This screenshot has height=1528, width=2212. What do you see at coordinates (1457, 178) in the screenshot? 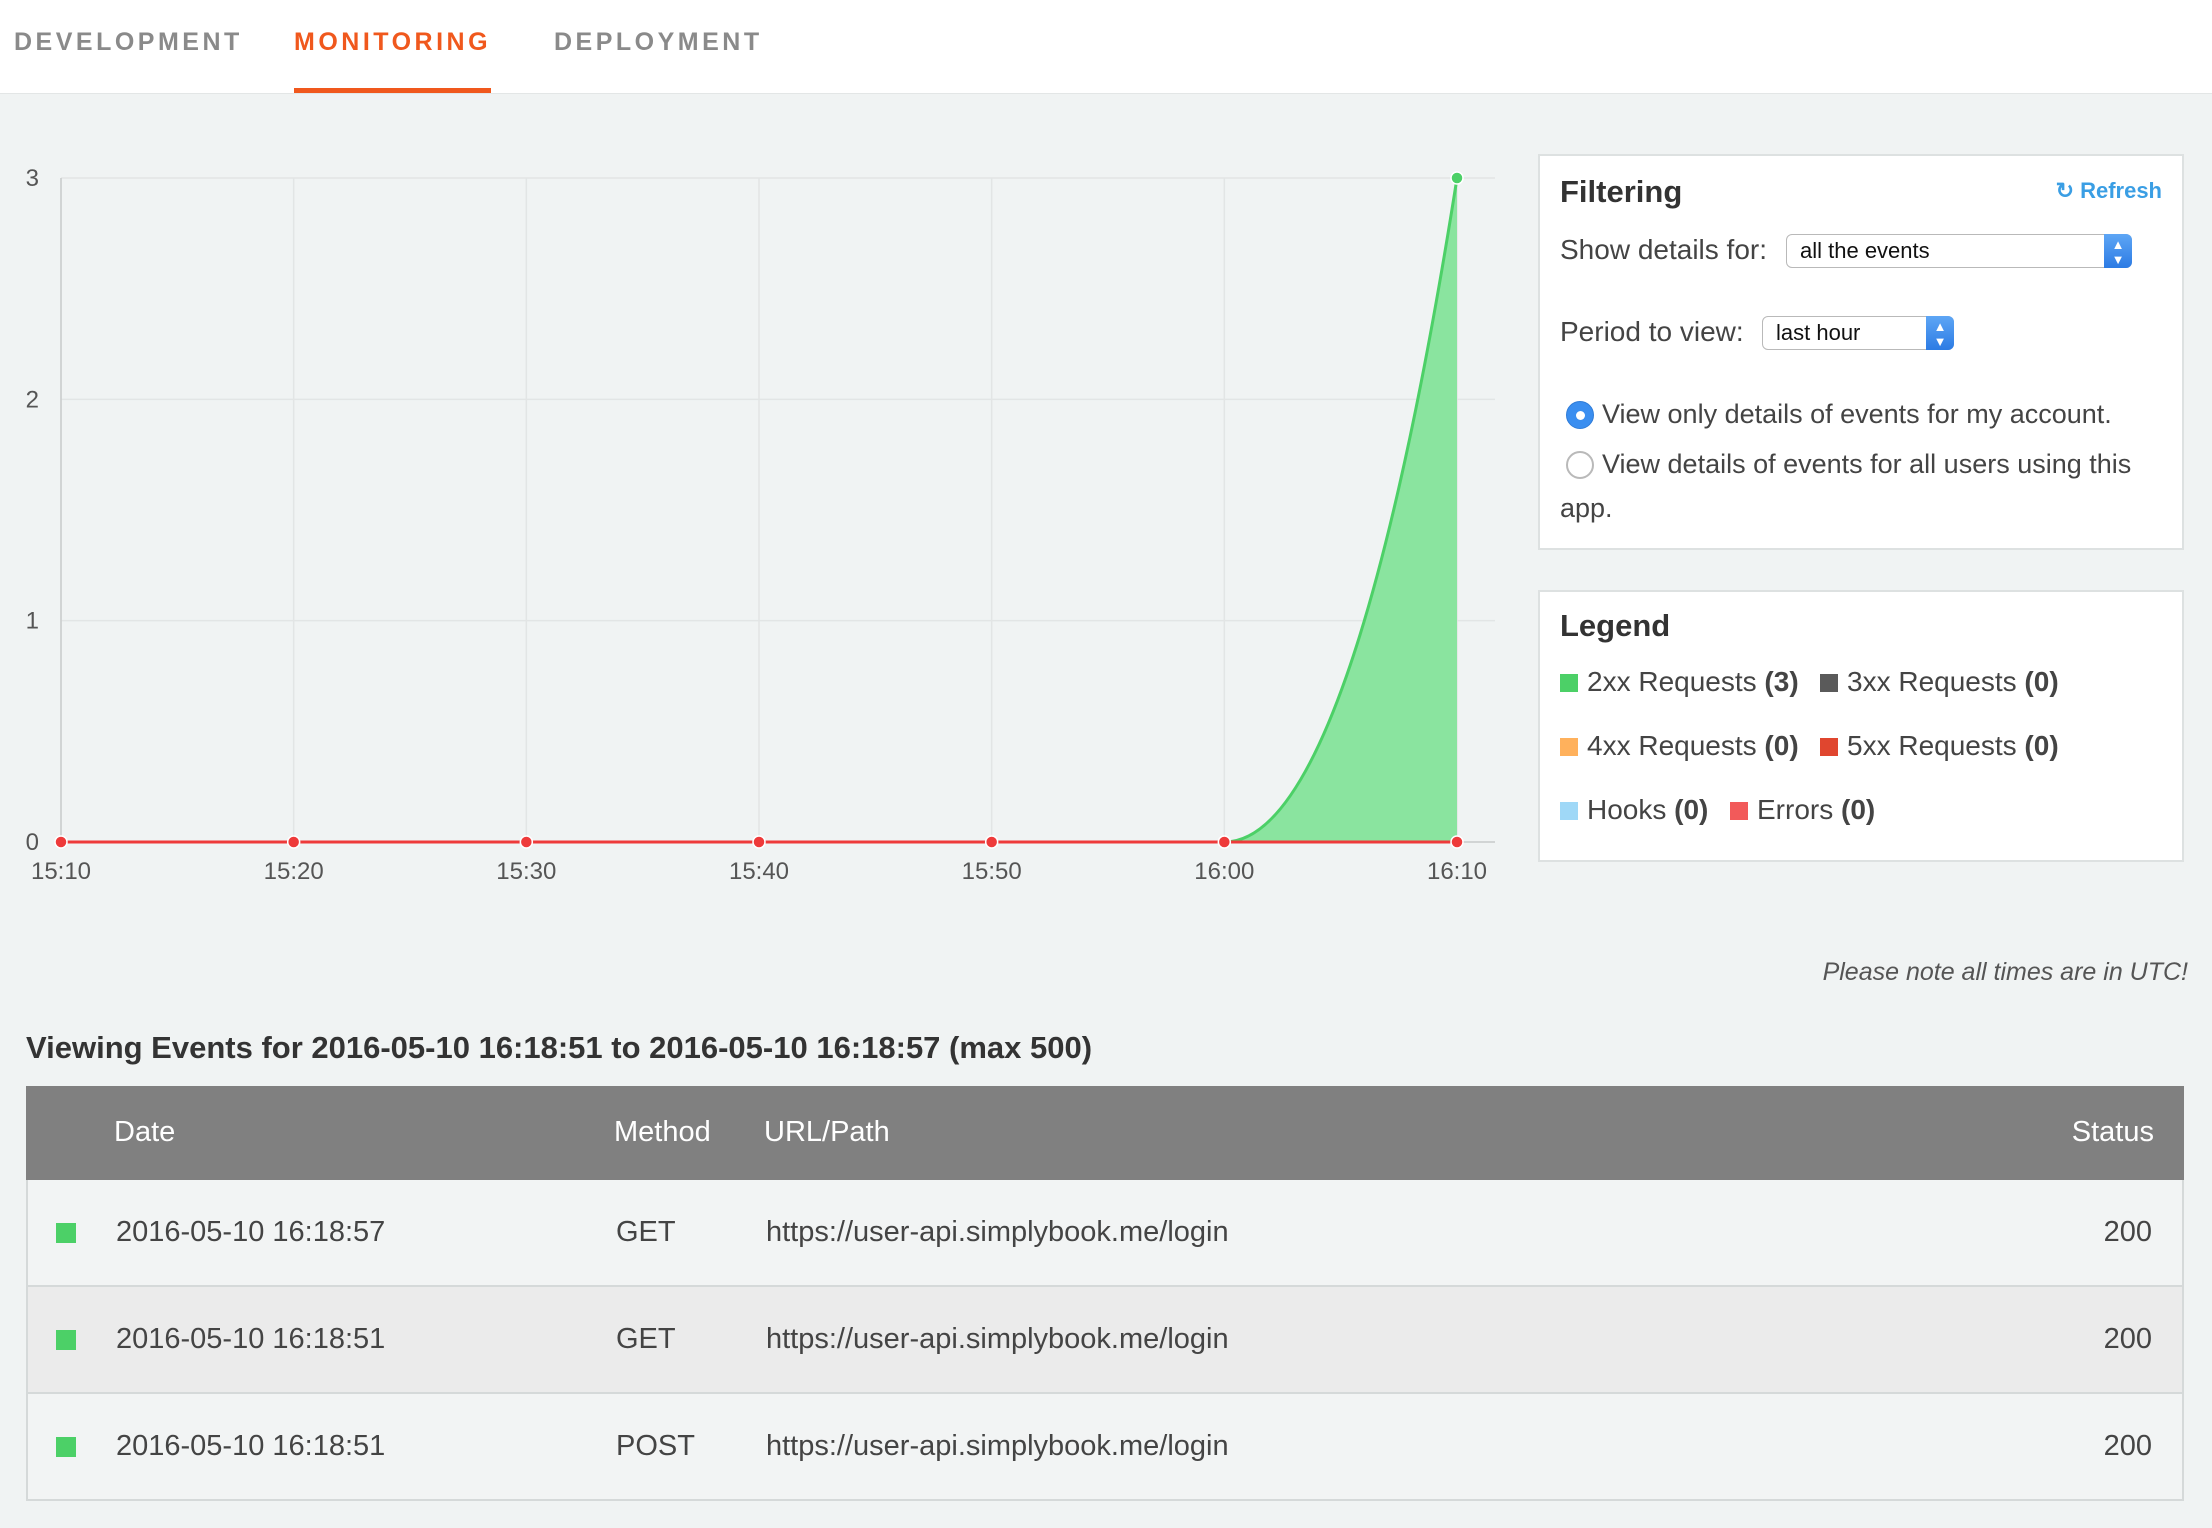
I see `series-2xx-point` at bounding box center [1457, 178].